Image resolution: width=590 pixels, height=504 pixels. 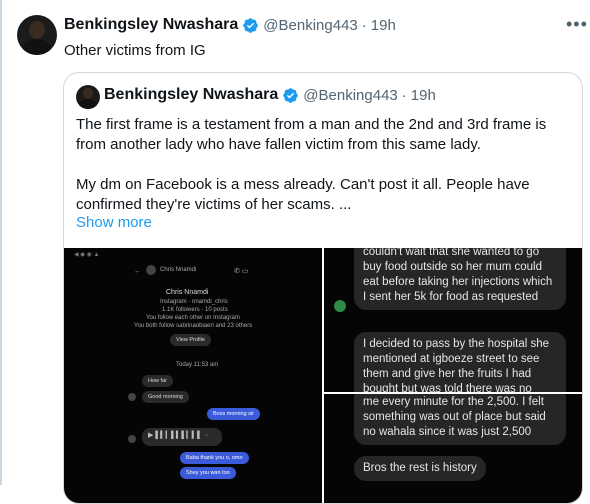 I want to click on author-handle: @Benking443, so click(x=310, y=25).